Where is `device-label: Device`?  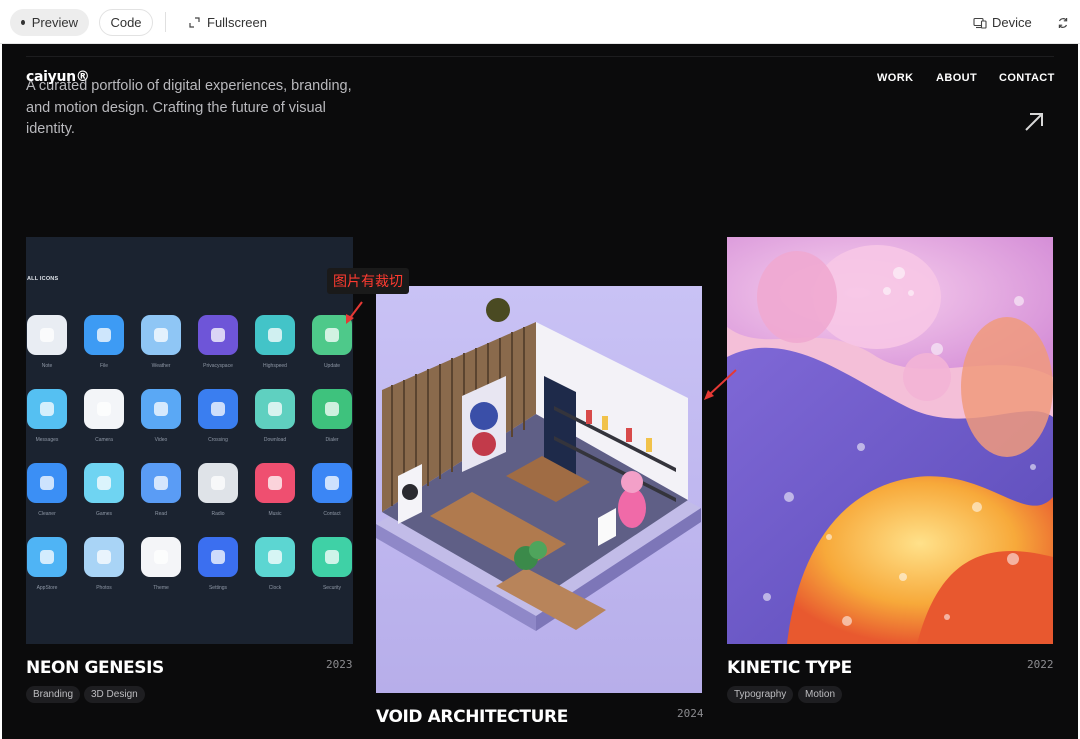
device-label: Device is located at coordinates (1012, 22).